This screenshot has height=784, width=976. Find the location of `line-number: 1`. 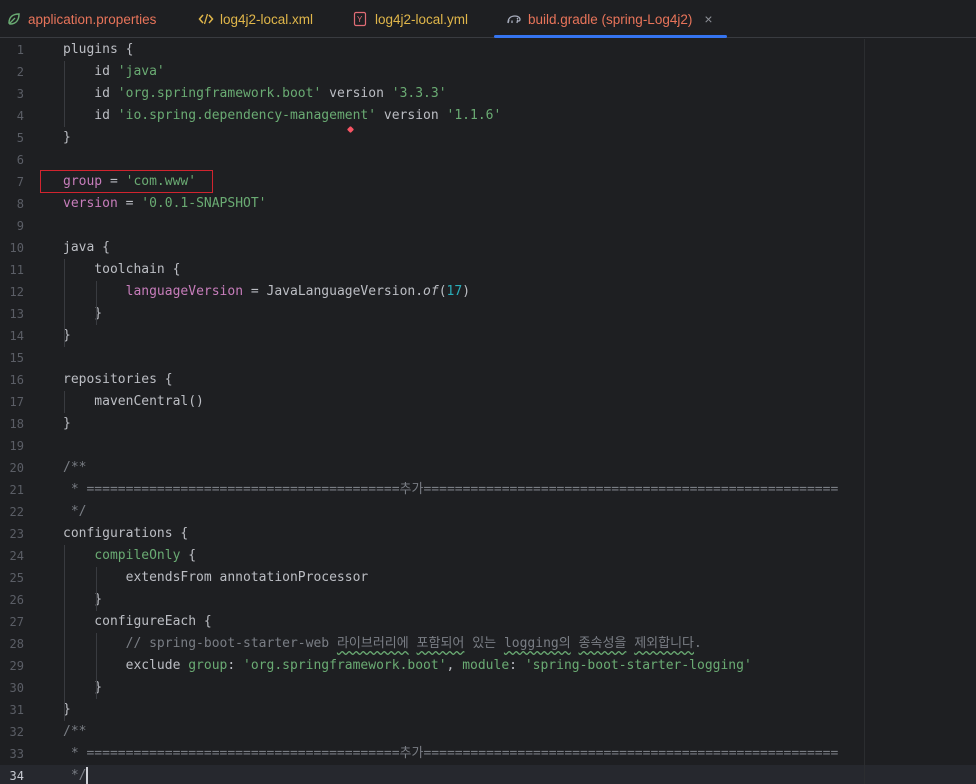

line-number: 1 is located at coordinates (20, 50).